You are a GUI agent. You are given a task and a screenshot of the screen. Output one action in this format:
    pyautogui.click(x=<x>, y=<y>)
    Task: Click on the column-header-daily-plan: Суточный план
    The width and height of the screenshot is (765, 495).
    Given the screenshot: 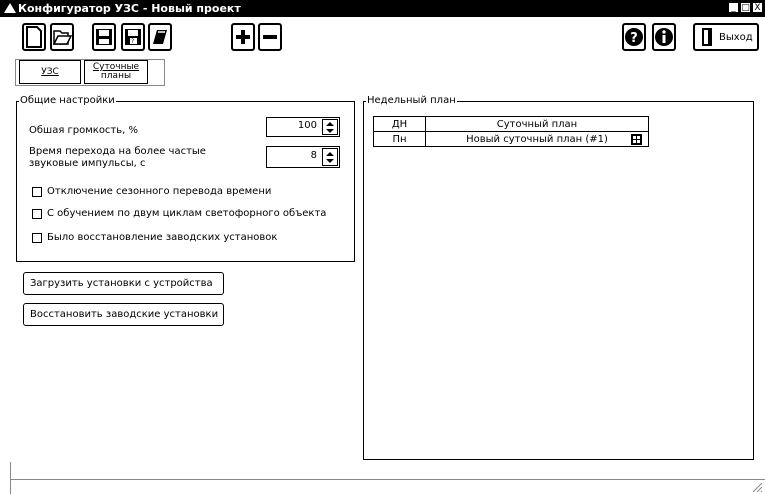 What is the action you would take?
    pyautogui.click(x=537, y=124)
    